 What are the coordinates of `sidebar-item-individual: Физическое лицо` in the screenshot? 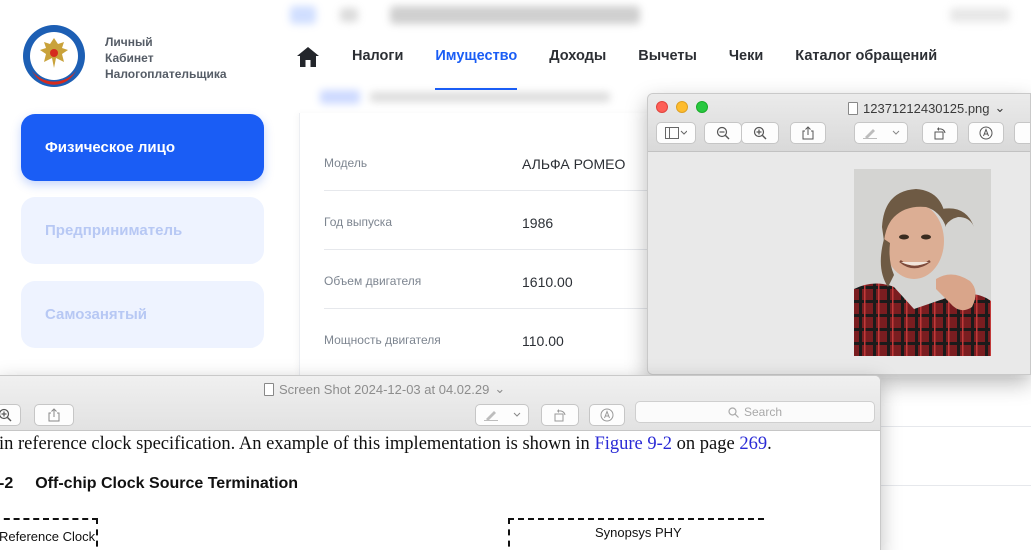 It's located at (142, 147).